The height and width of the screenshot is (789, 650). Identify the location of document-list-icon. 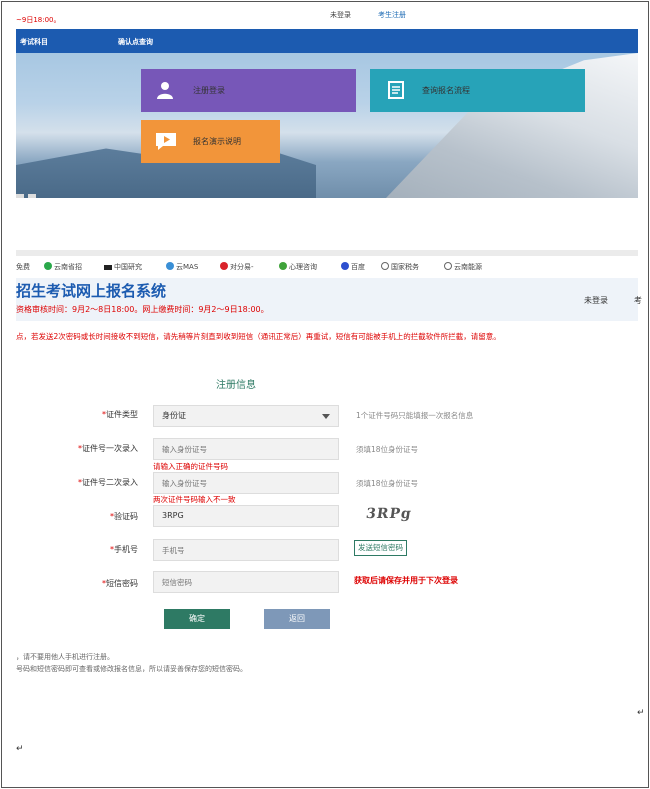
(396, 90).